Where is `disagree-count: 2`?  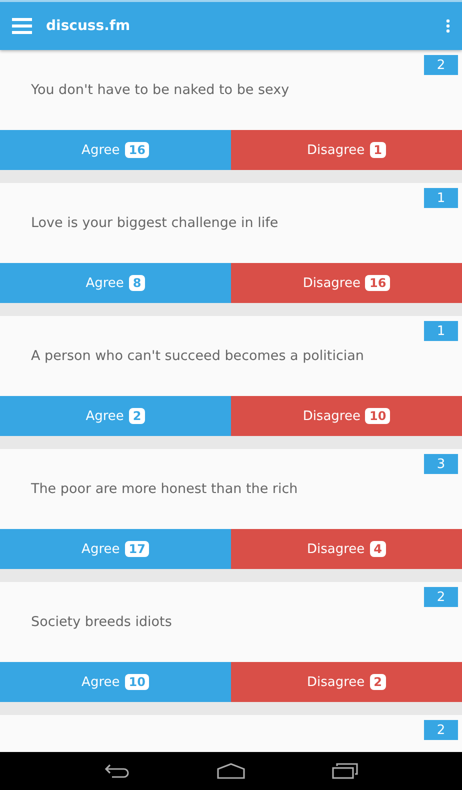 disagree-count: 2 is located at coordinates (378, 682).